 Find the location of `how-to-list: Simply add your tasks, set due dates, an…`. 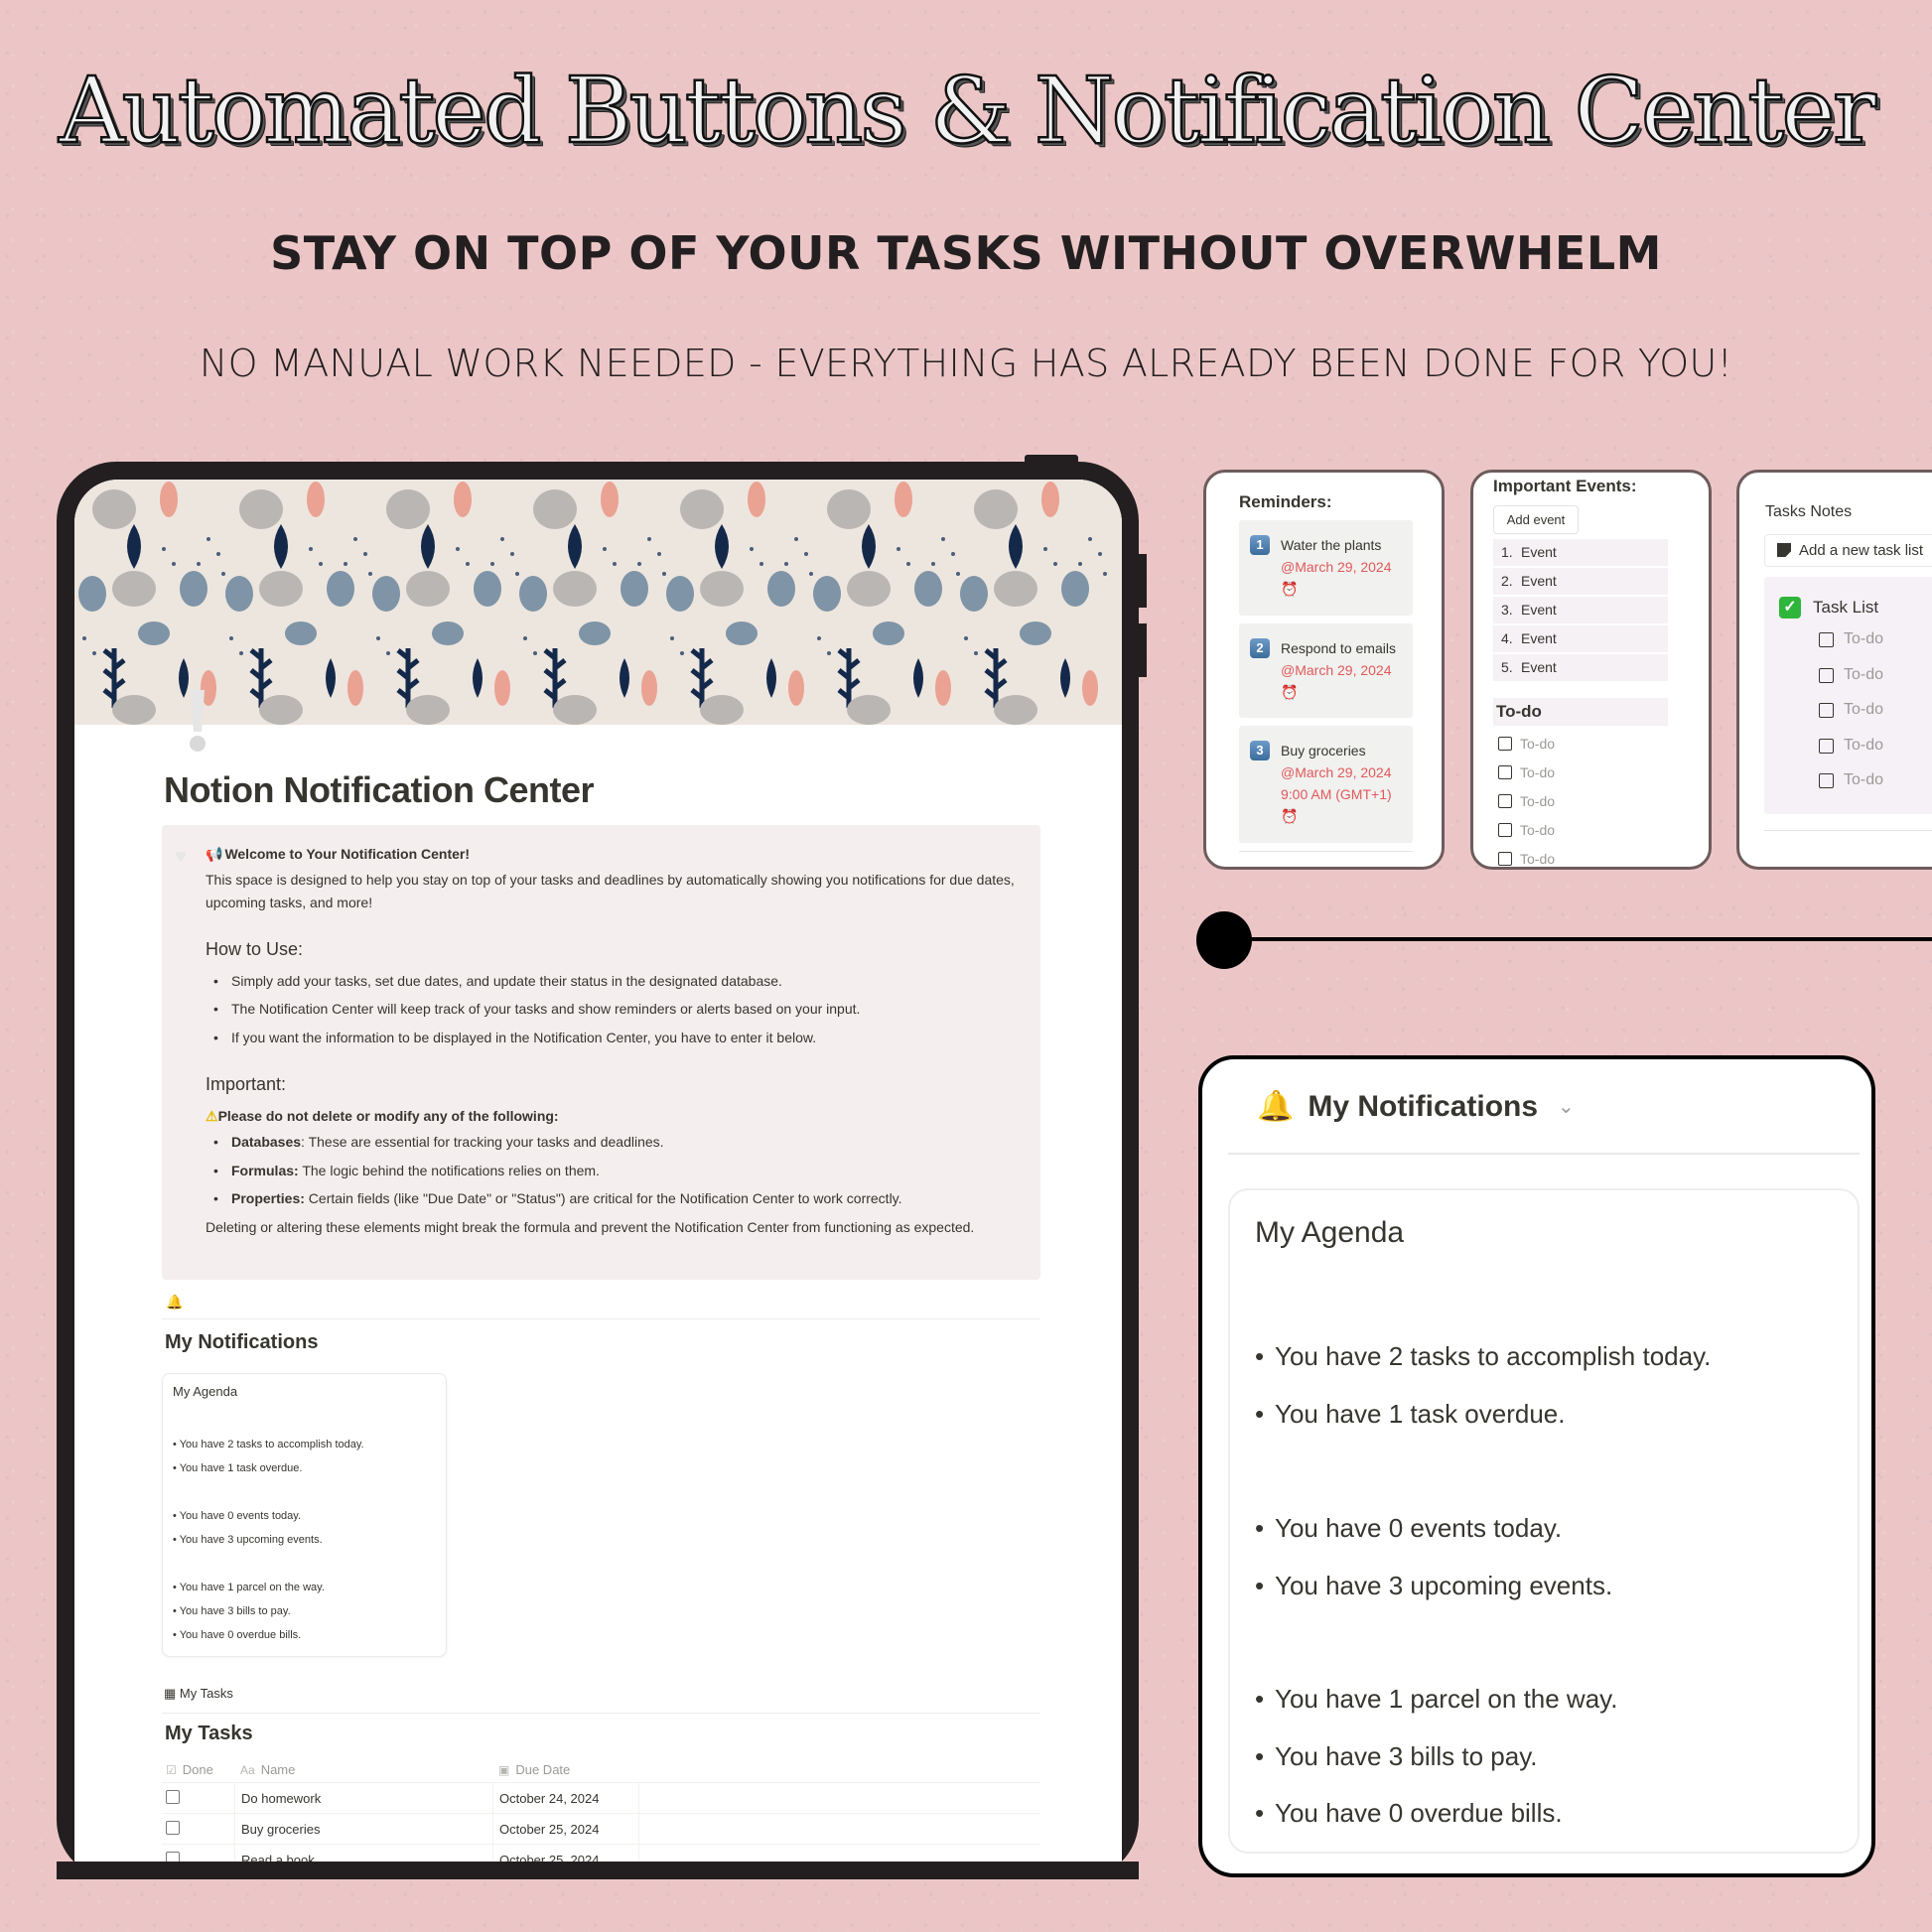

how-to-list: Simply add your tasks, set due dates, an… is located at coordinates (611, 1010).